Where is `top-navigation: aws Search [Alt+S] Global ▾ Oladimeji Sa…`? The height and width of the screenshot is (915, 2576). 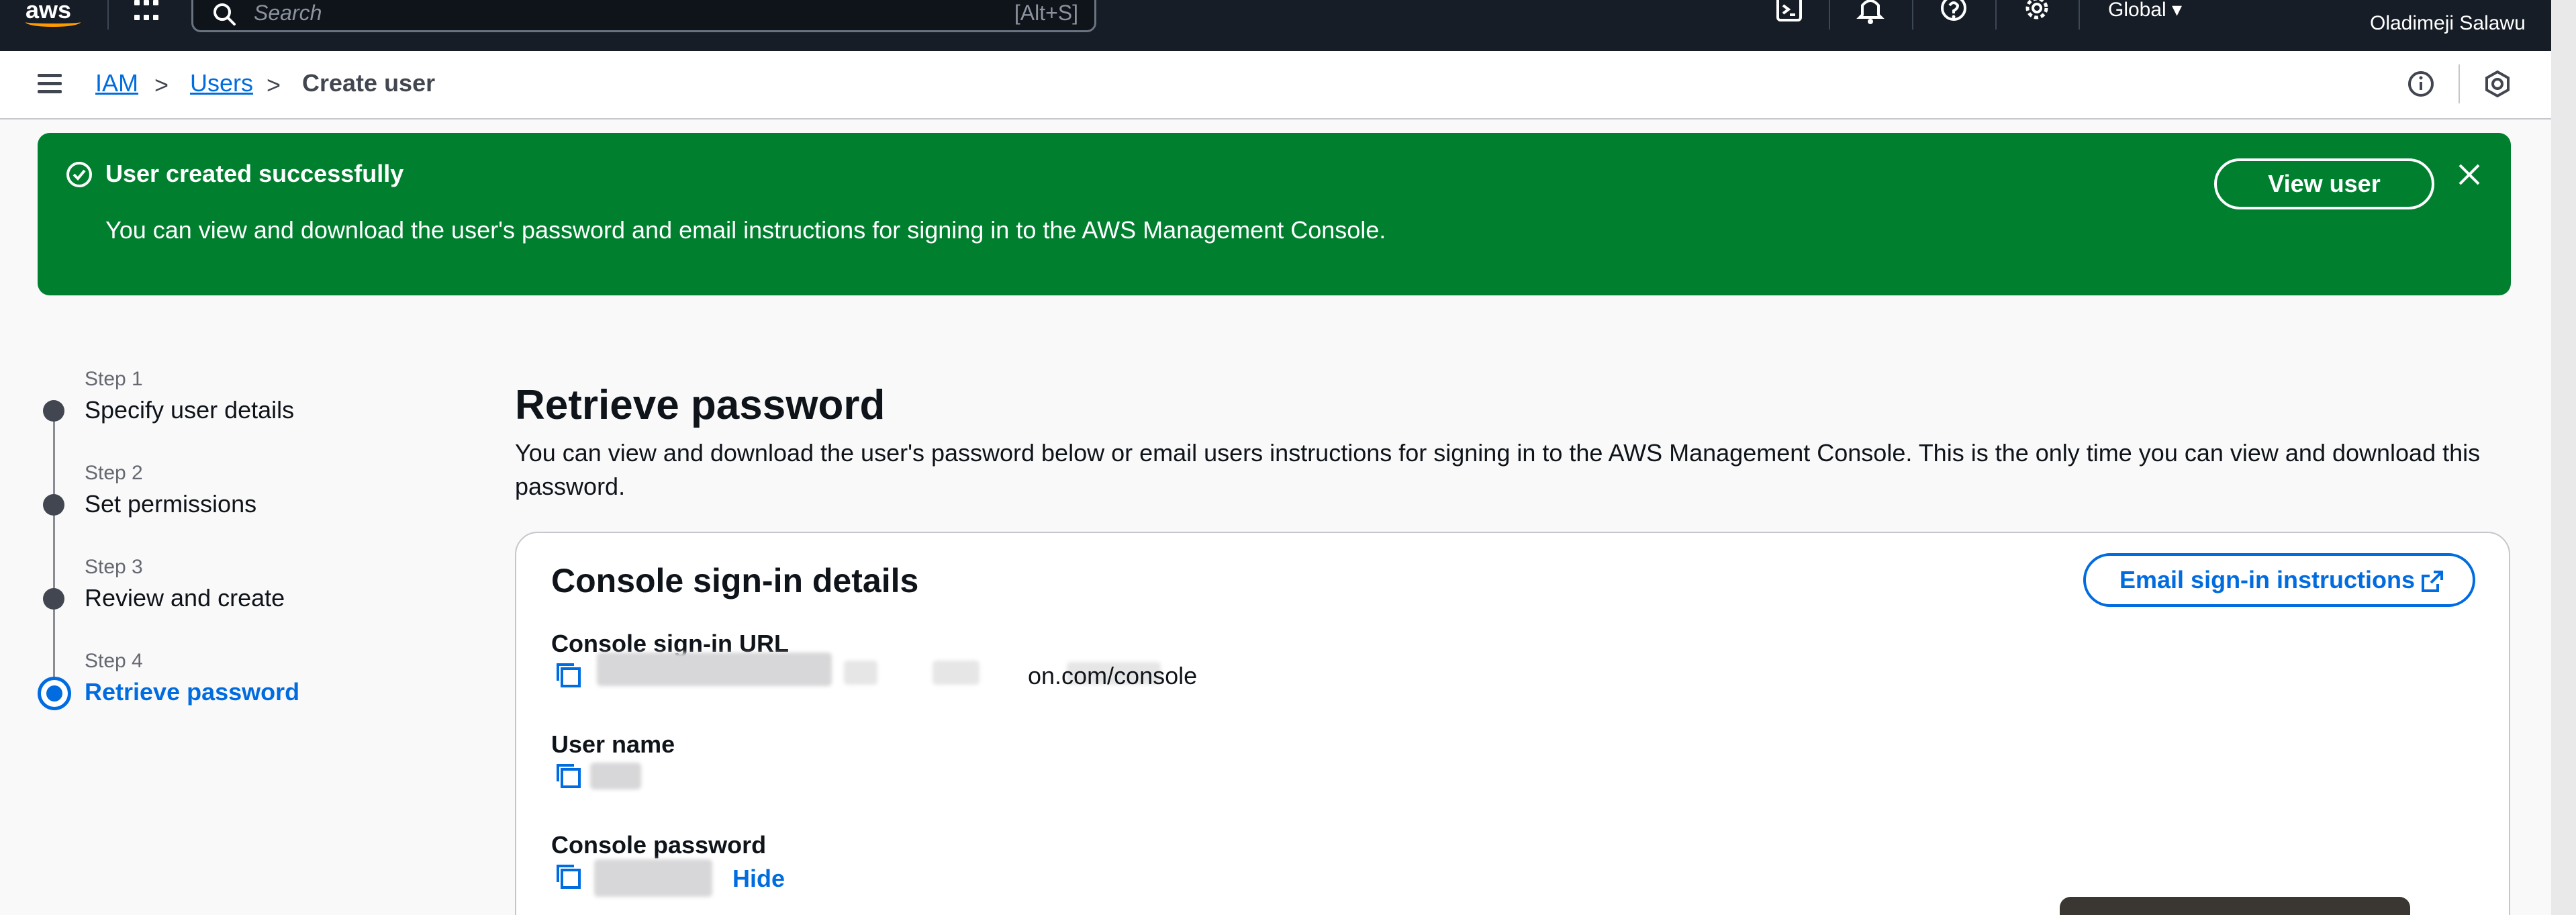 top-navigation: aws Search [Alt+S] Global ▾ Oladimeji Sa… is located at coordinates (1288, 25).